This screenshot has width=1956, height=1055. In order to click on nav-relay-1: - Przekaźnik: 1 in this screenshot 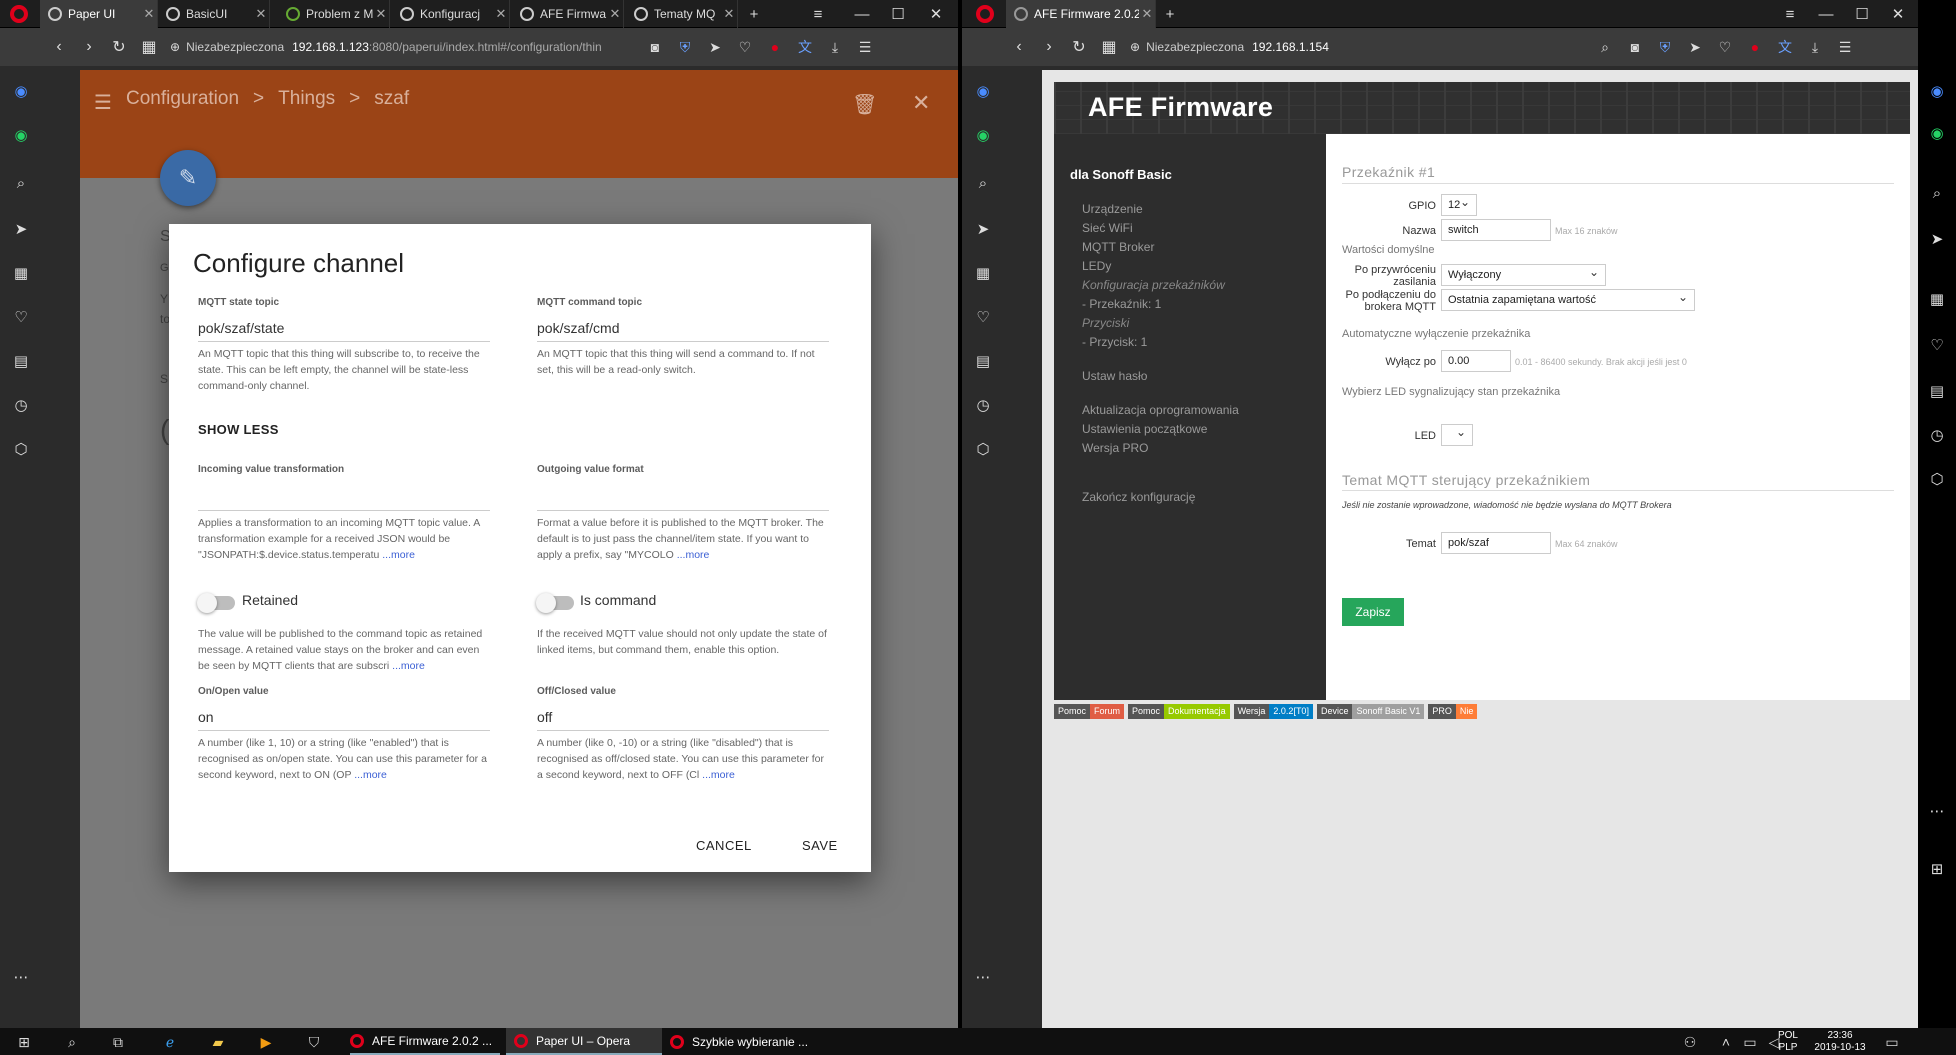, I will do `click(1121, 304)`.